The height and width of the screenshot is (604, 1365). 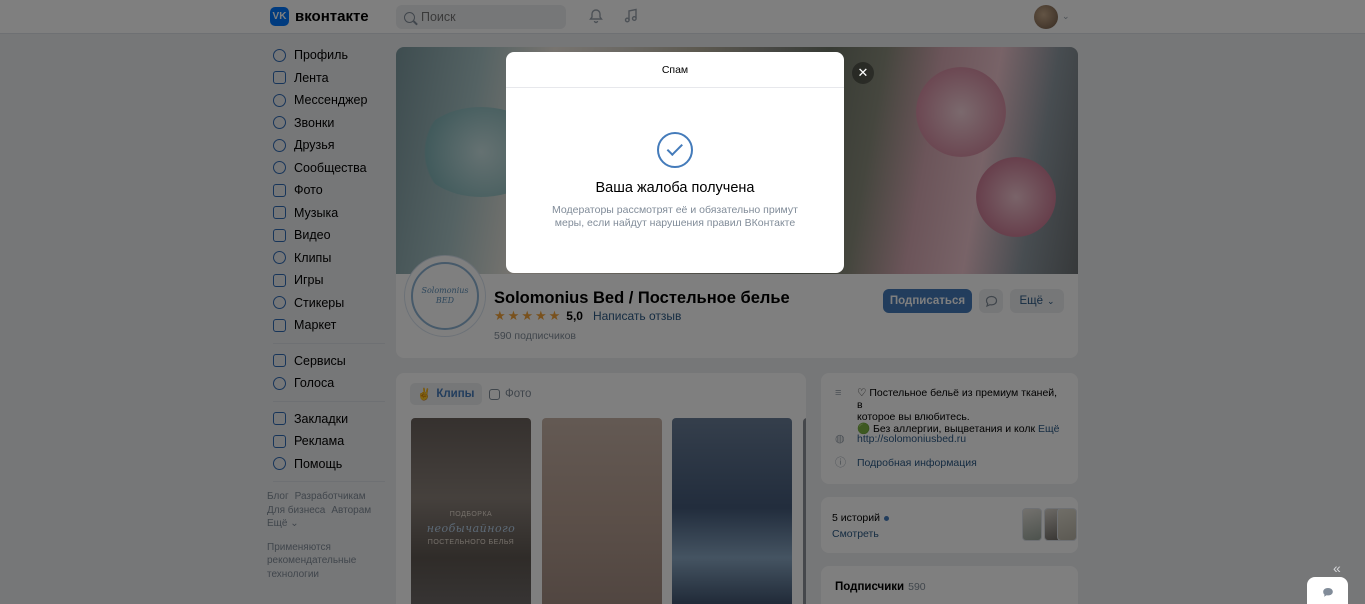 What do you see at coordinates (675, 150) in the screenshot?
I see `checkmark-icon` at bounding box center [675, 150].